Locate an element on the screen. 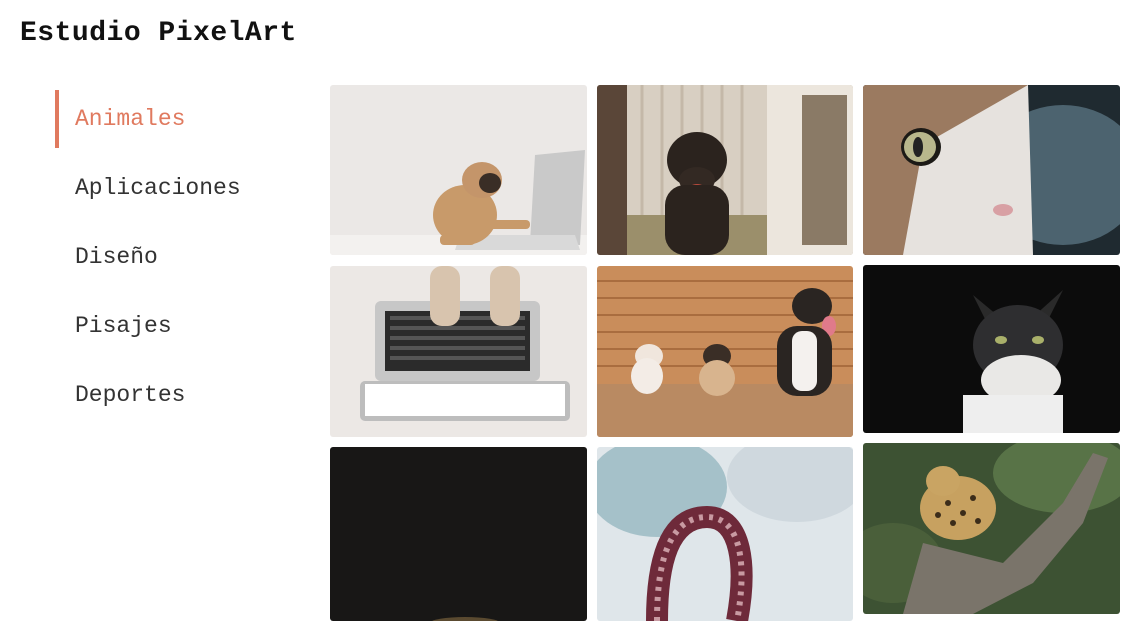 This screenshot has width=1129, height=621. nav-item-deportes: Deportes is located at coordinates (185, 395).